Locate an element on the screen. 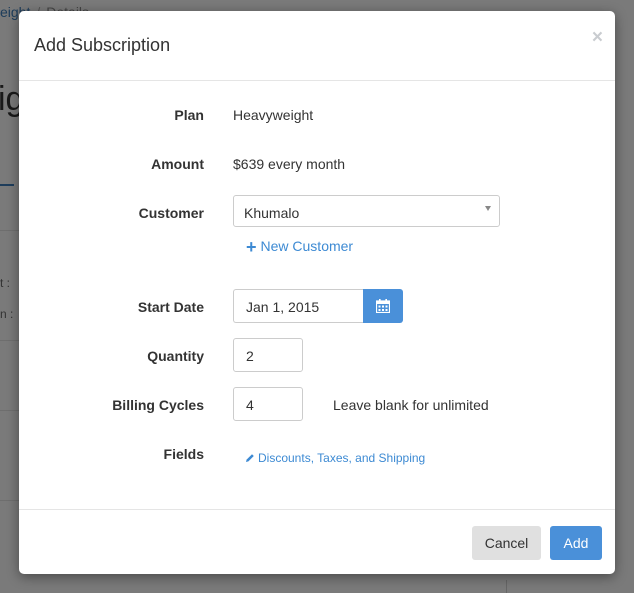  calendar-icon is located at coordinates (383, 306).